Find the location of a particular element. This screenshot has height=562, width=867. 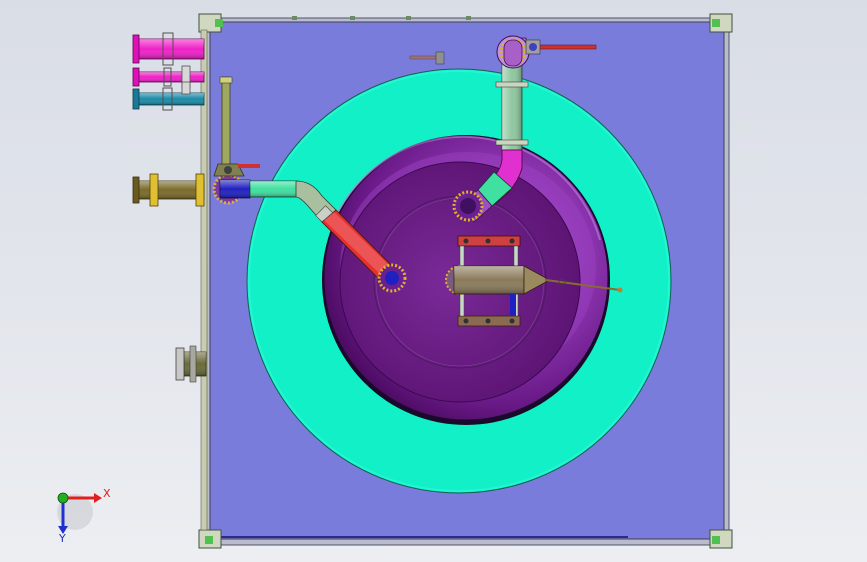

left-nozzles is located at coordinates (169, 207).